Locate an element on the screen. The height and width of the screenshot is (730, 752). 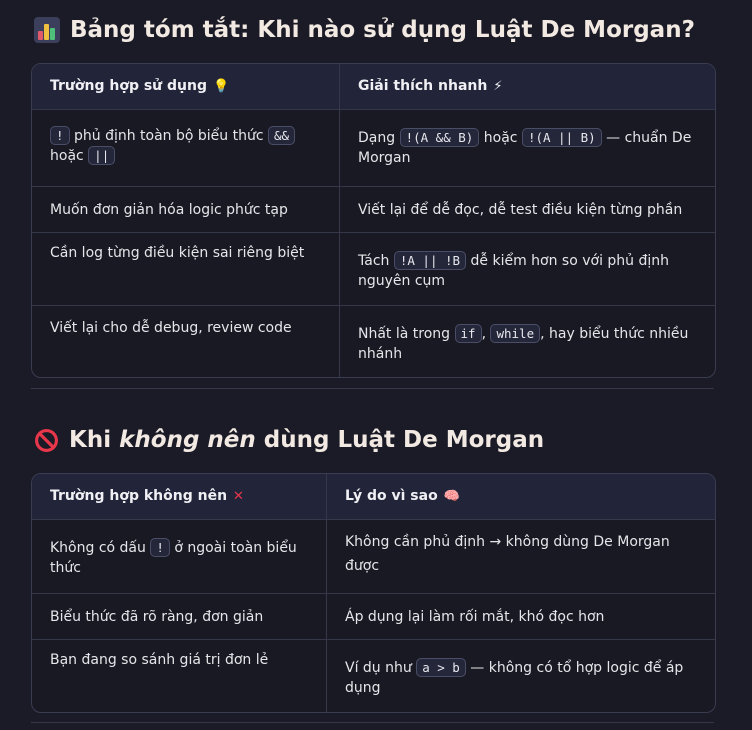
inline-code: && is located at coordinates (282, 135).